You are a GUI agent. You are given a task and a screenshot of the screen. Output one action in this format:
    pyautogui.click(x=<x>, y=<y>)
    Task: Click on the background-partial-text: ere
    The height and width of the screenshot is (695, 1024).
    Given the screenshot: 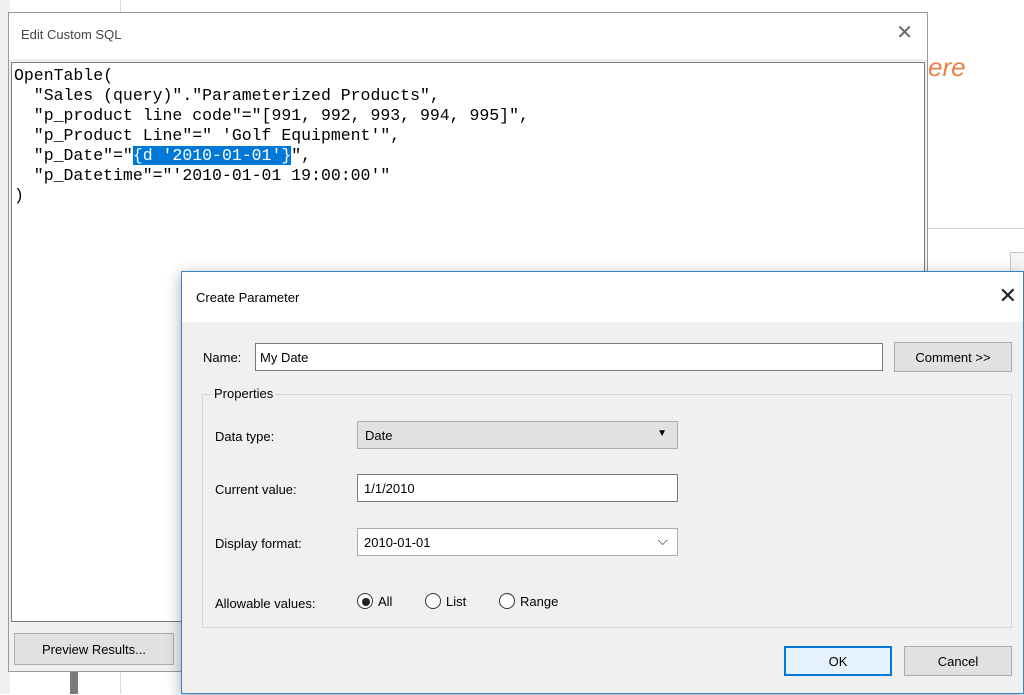 What is the action you would take?
    pyautogui.click(x=947, y=67)
    